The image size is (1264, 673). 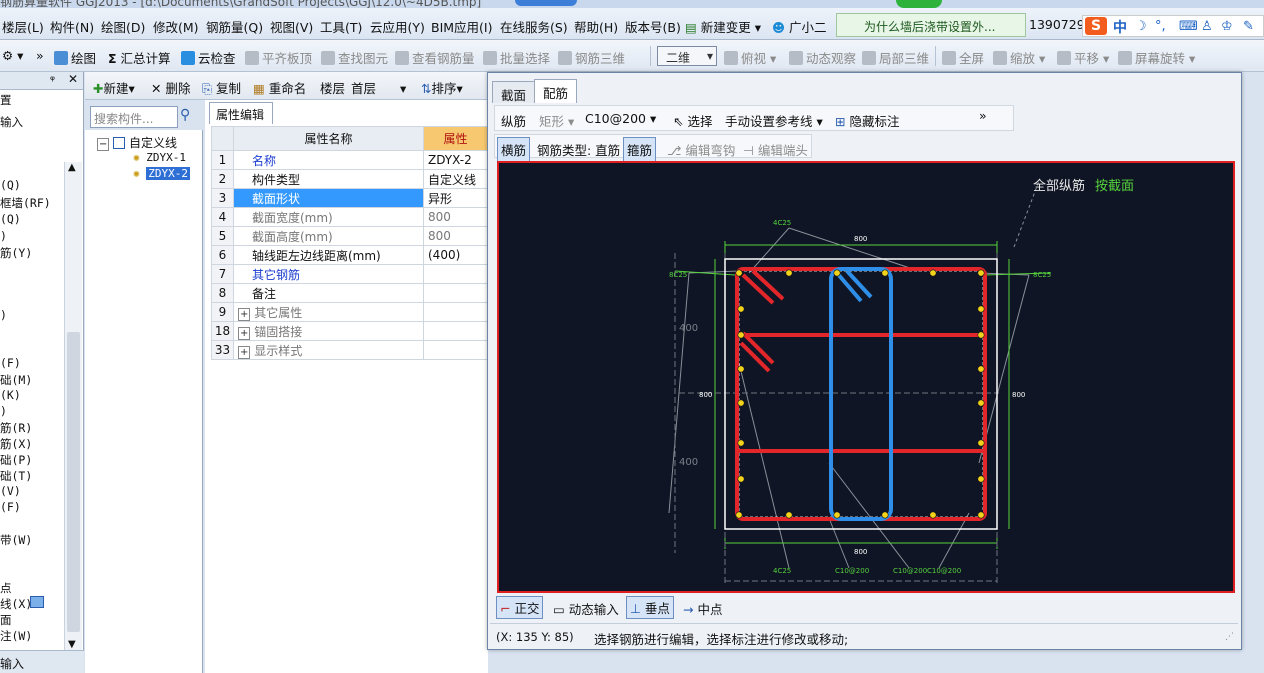 I want to click on stirrup-button: 箍筋, so click(x=640, y=149).